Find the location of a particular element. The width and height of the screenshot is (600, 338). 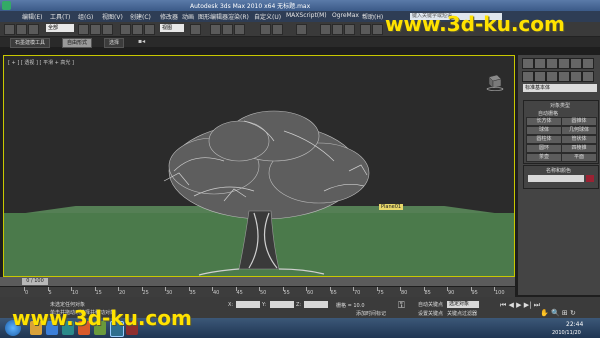

menu-edit: 编辑(E) is located at coordinates (32, 16).